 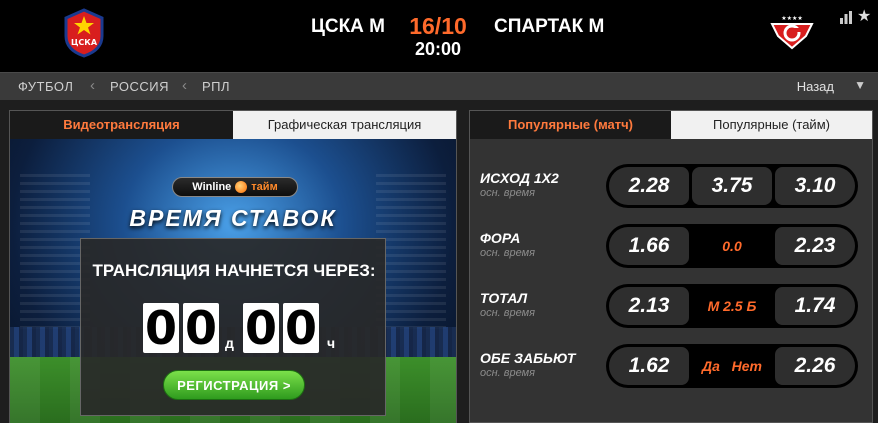 What do you see at coordinates (860, 85) in the screenshot?
I see `chevron-down-icon: ▼` at bounding box center [860, 85].